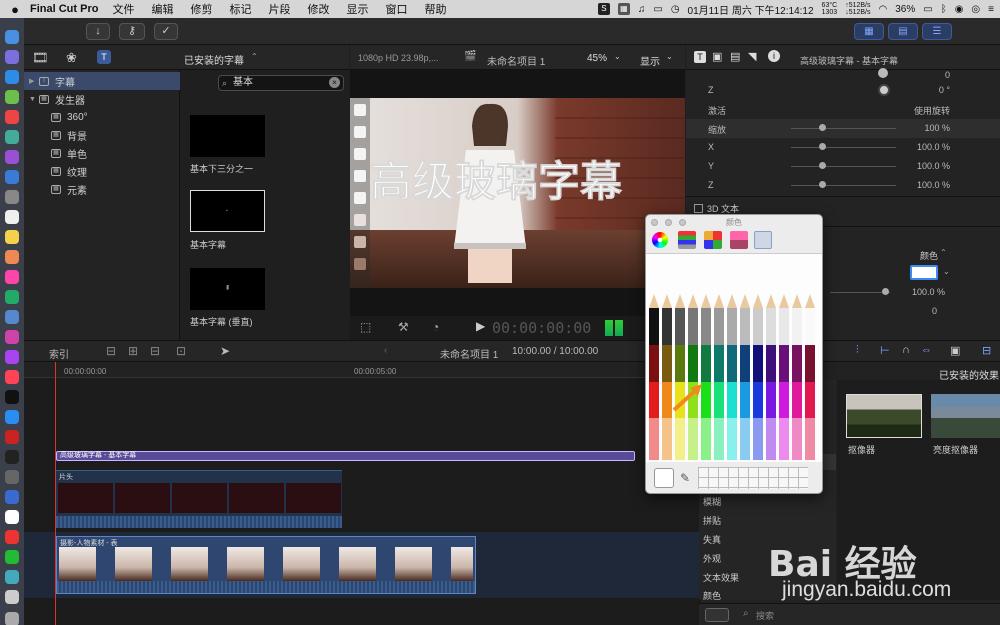 Image resolution: width=1000 pixels, height=625 pixels. I want to click on title-clip: 高级玻璃字幕 - 基本字幕, so click(345, 456).